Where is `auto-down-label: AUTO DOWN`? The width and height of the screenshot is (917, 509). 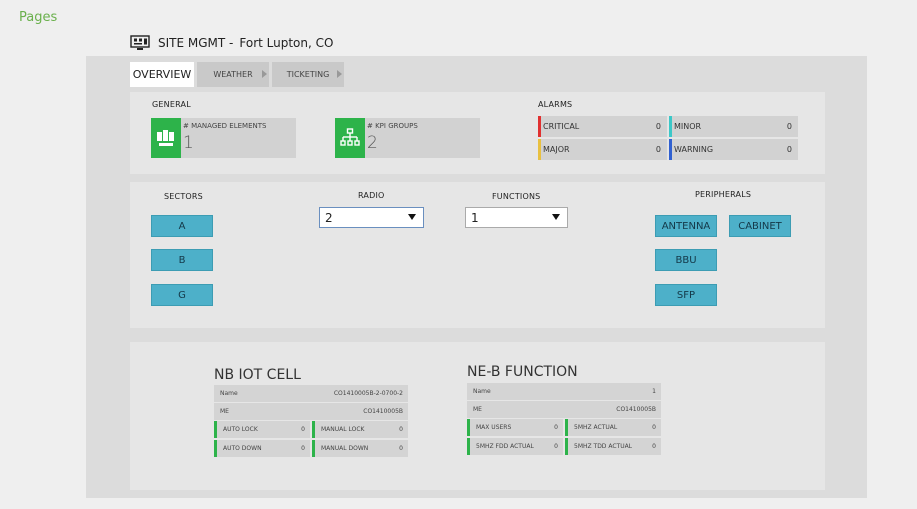 auto-down-label: AUTO DOWN is located at coordinates (242, 448).